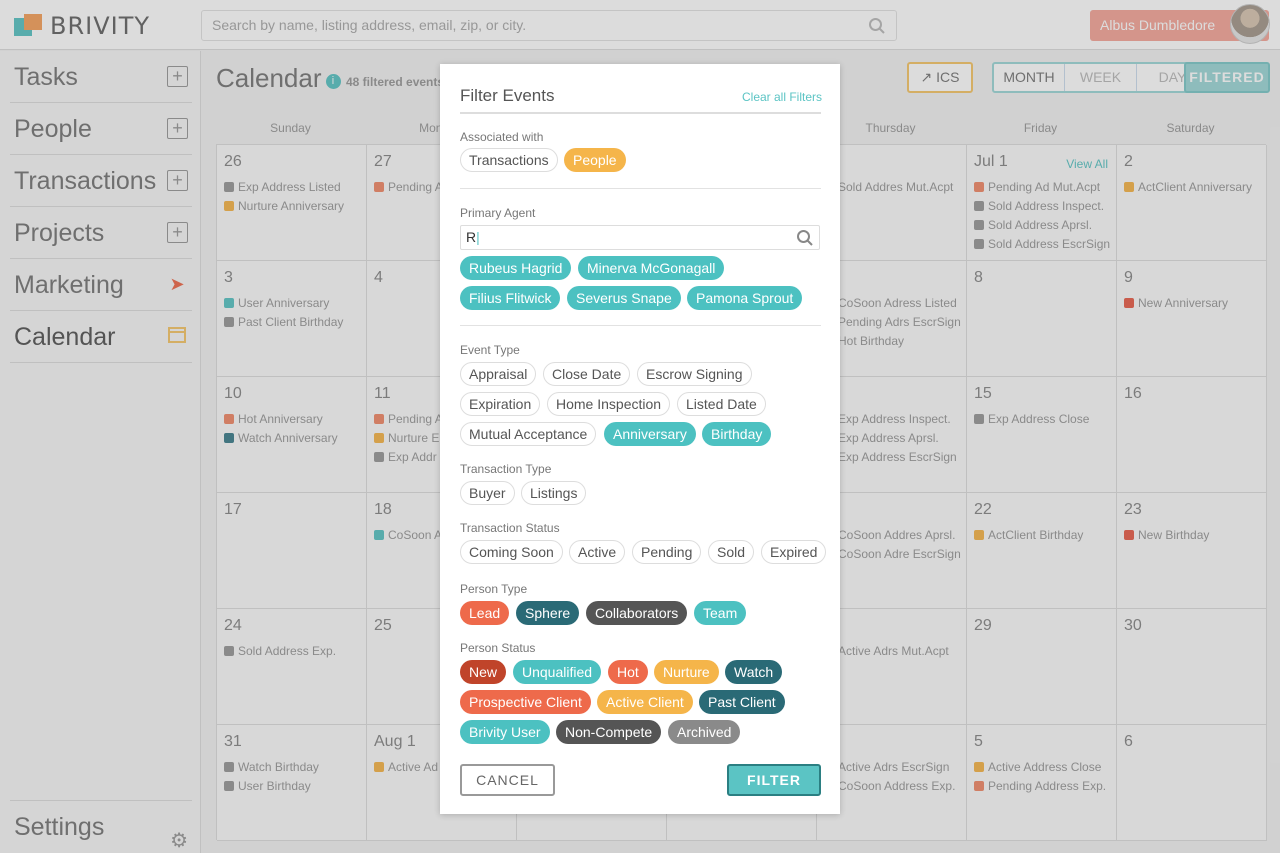 The height and width of the screenshot is (853, 1280). What do you see at coordinates (510, 298) in the screenshot?
I see `agent-pill-filius-flitwick: Filius Flitwick` at bounding box center [510, 298].